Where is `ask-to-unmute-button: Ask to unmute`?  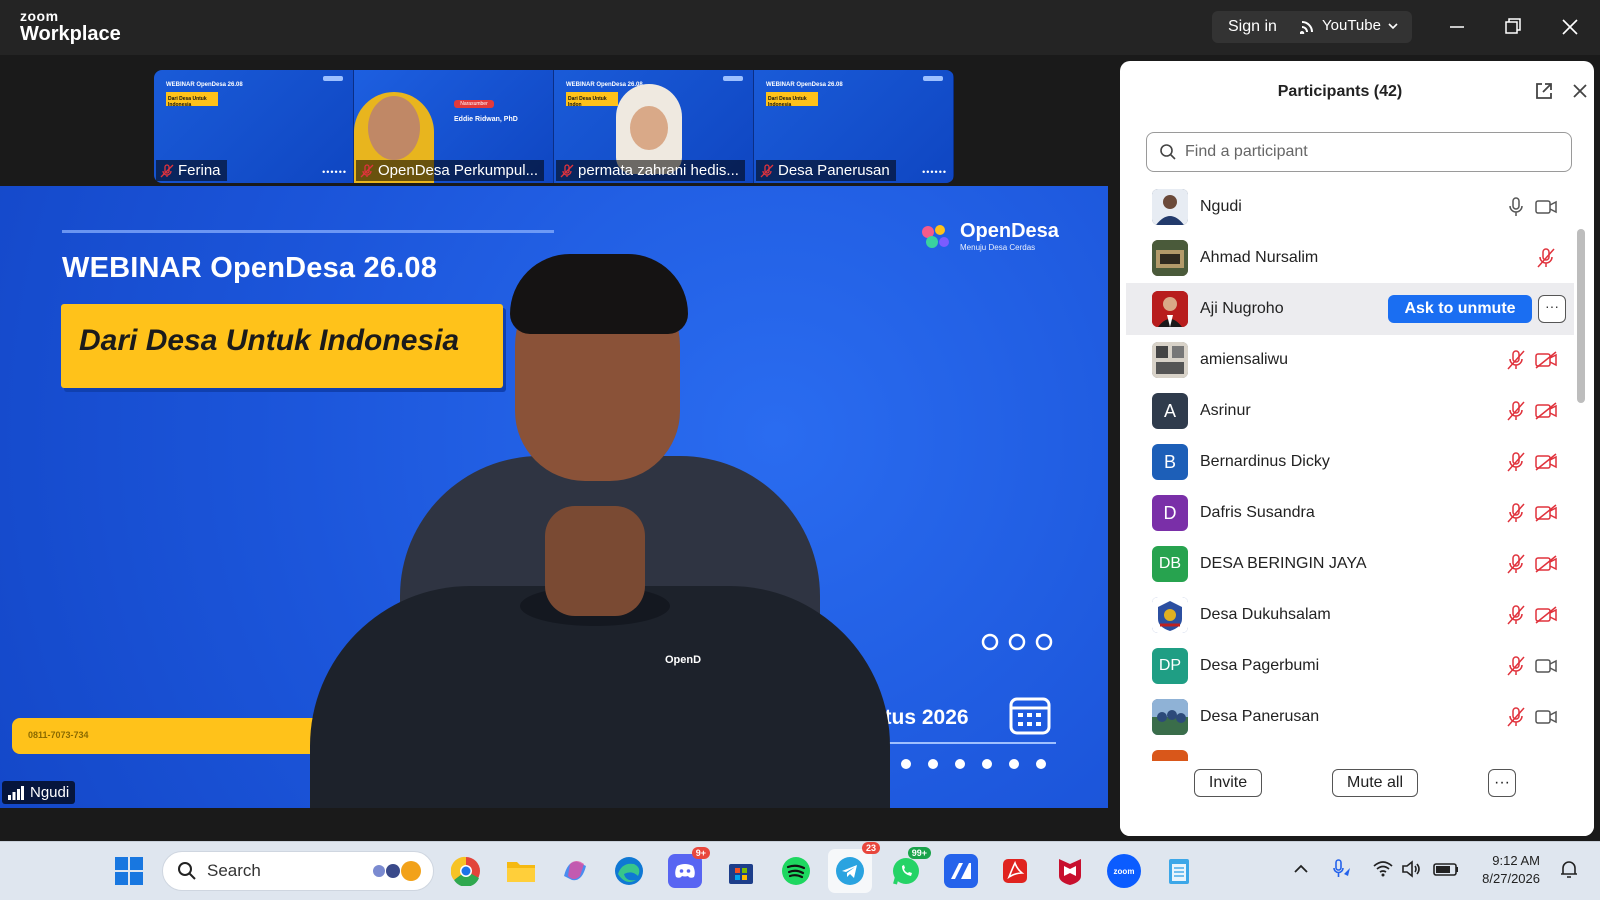 ask-to-unmute-button: Ask to unmute is located at coordinates (1460, 309).